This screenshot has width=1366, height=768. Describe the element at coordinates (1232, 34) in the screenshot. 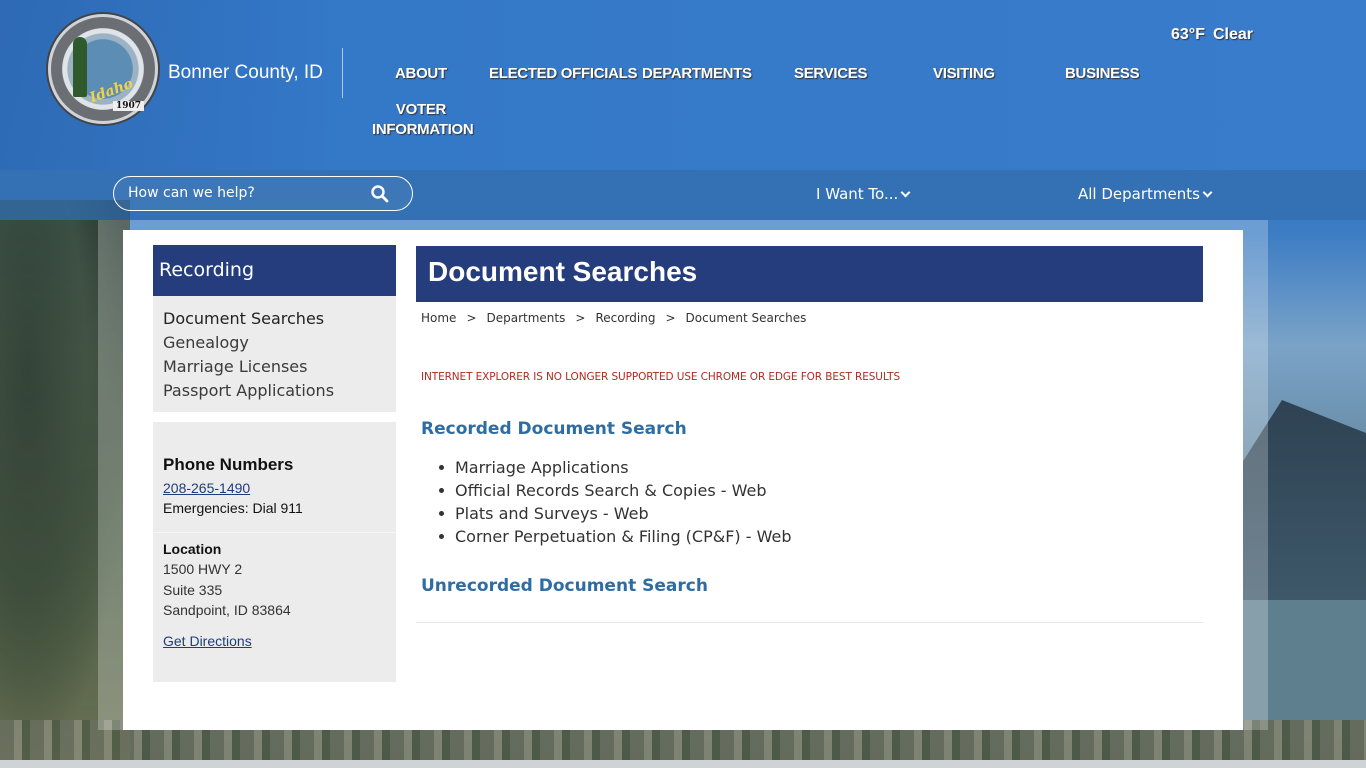

I see `weather-condition: Clear` at that location.